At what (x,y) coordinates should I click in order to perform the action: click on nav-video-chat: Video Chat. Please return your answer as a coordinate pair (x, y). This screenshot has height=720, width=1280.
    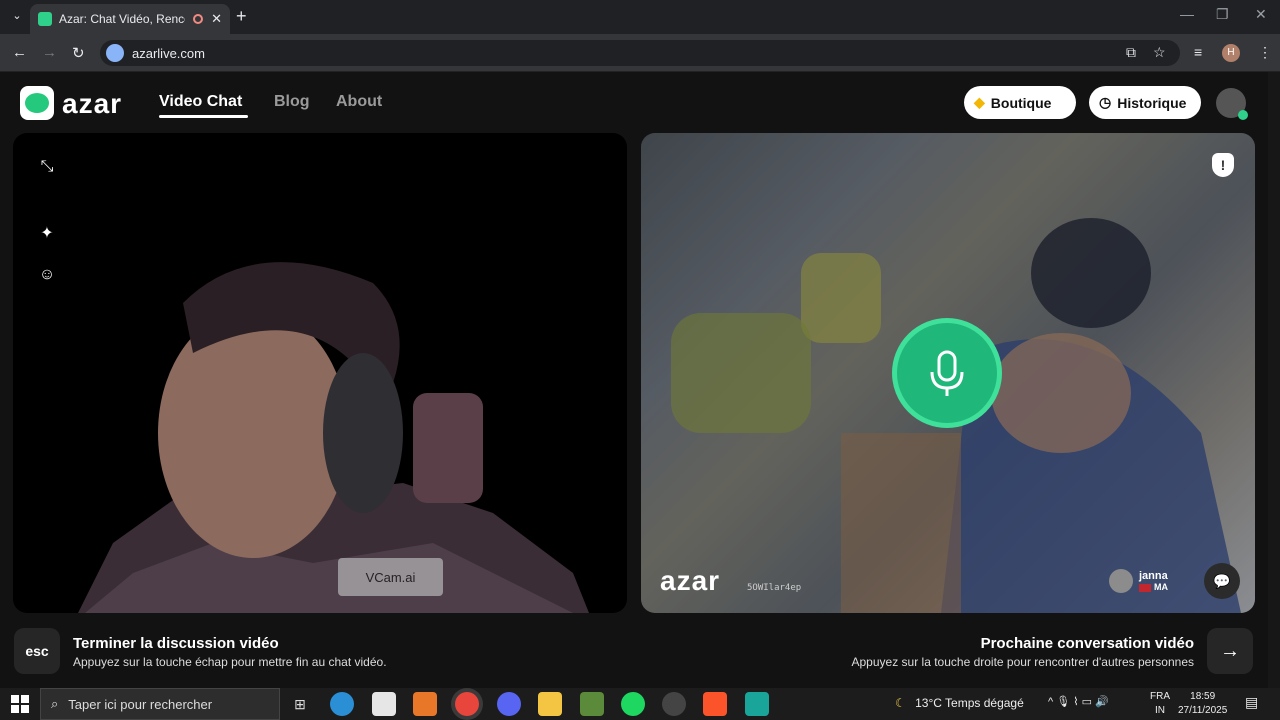
    Looking at the image, I should click on (200, 102).